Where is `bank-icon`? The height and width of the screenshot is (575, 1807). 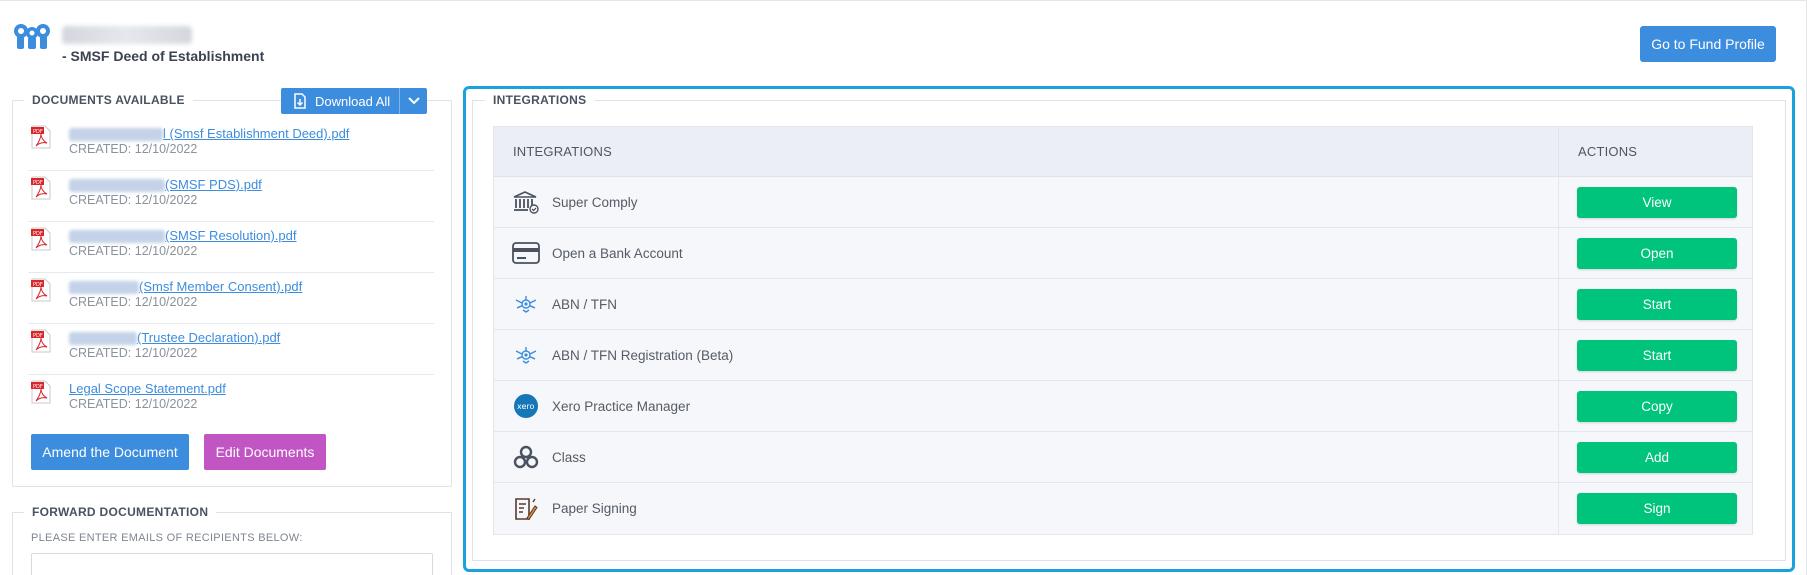 bank-icon is located at coordinates (526, 202).